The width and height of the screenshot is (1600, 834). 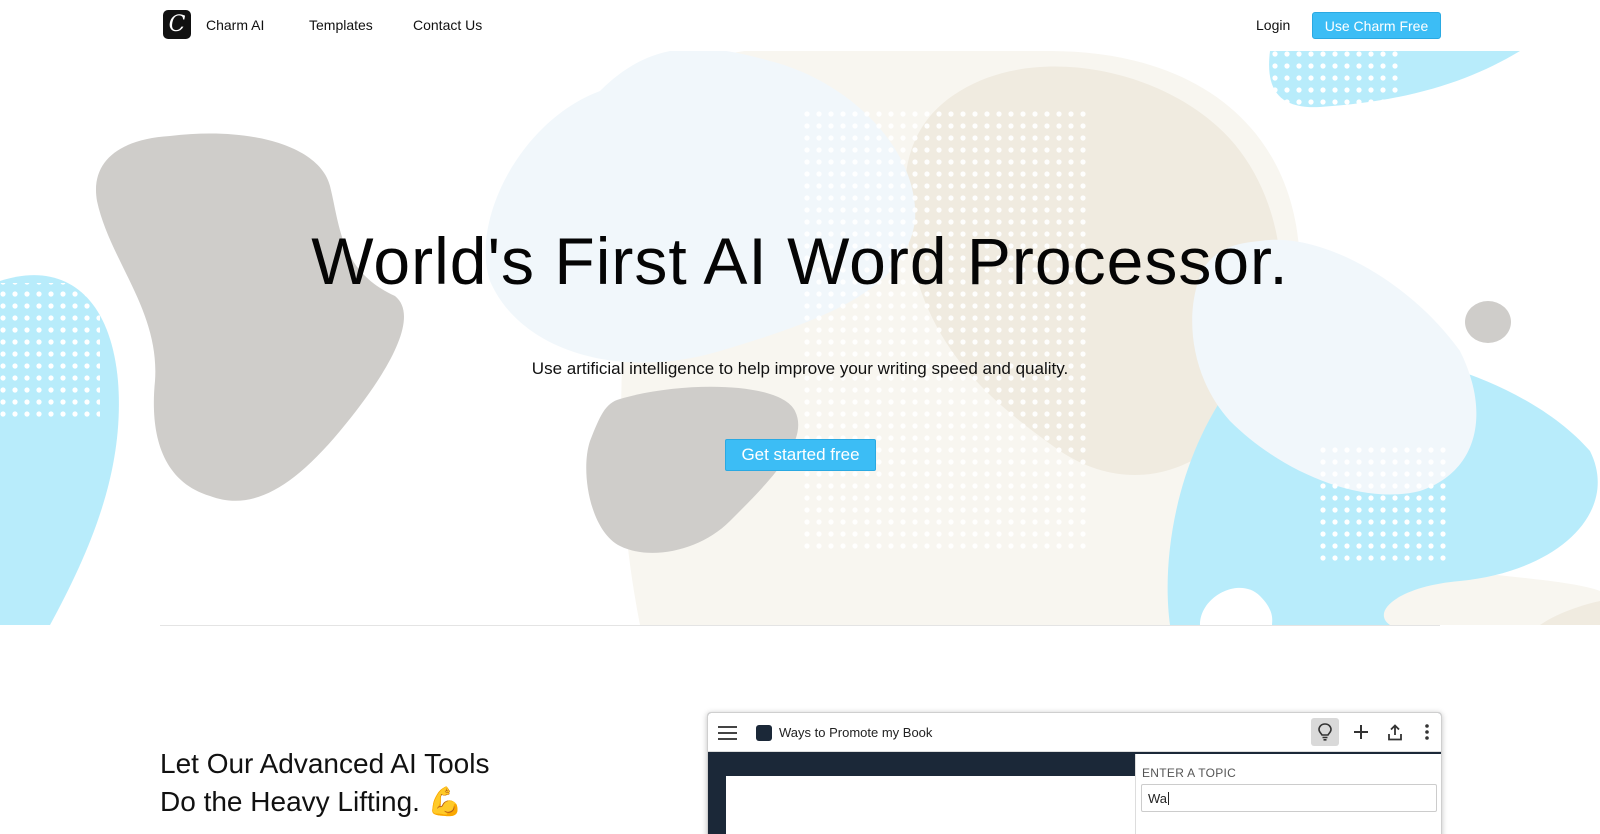 I want to click on gray-blob-small, so click(x=1488, y=322).